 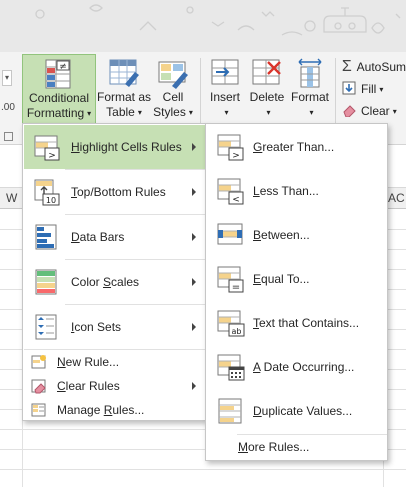 I want to click on menu-label-key: N, so click(x=61, y=362).